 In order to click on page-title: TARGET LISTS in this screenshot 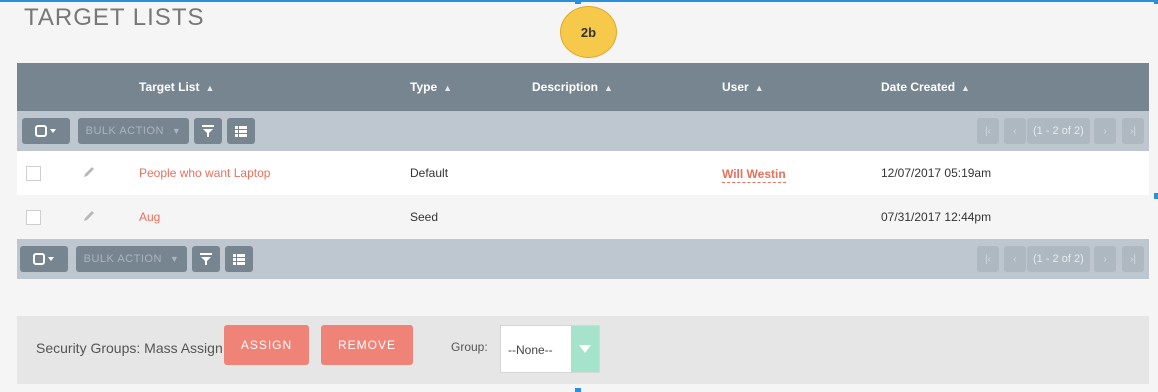, I will do `click(114, 17)`.